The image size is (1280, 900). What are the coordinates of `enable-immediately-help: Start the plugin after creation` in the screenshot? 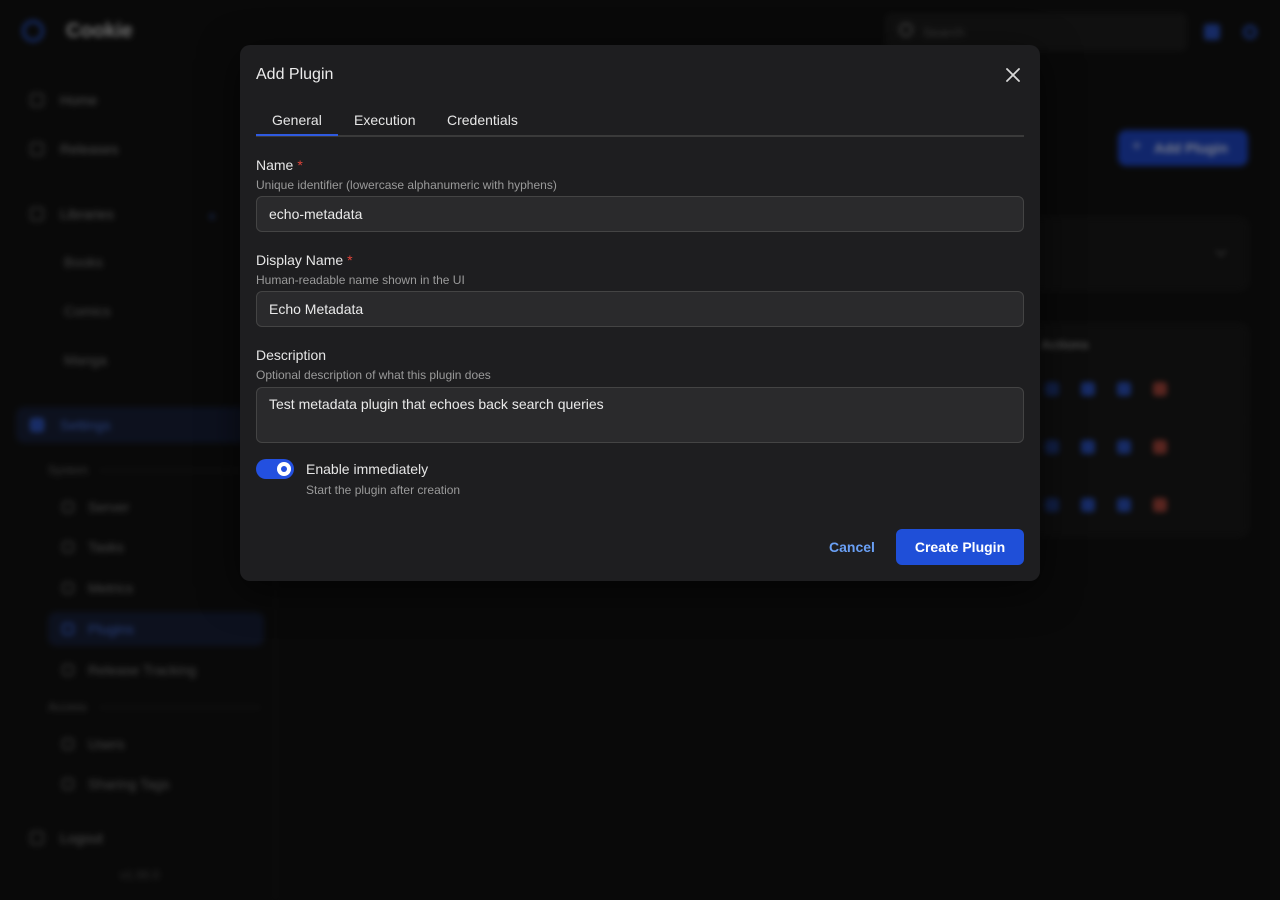 It's located at (383, 490).